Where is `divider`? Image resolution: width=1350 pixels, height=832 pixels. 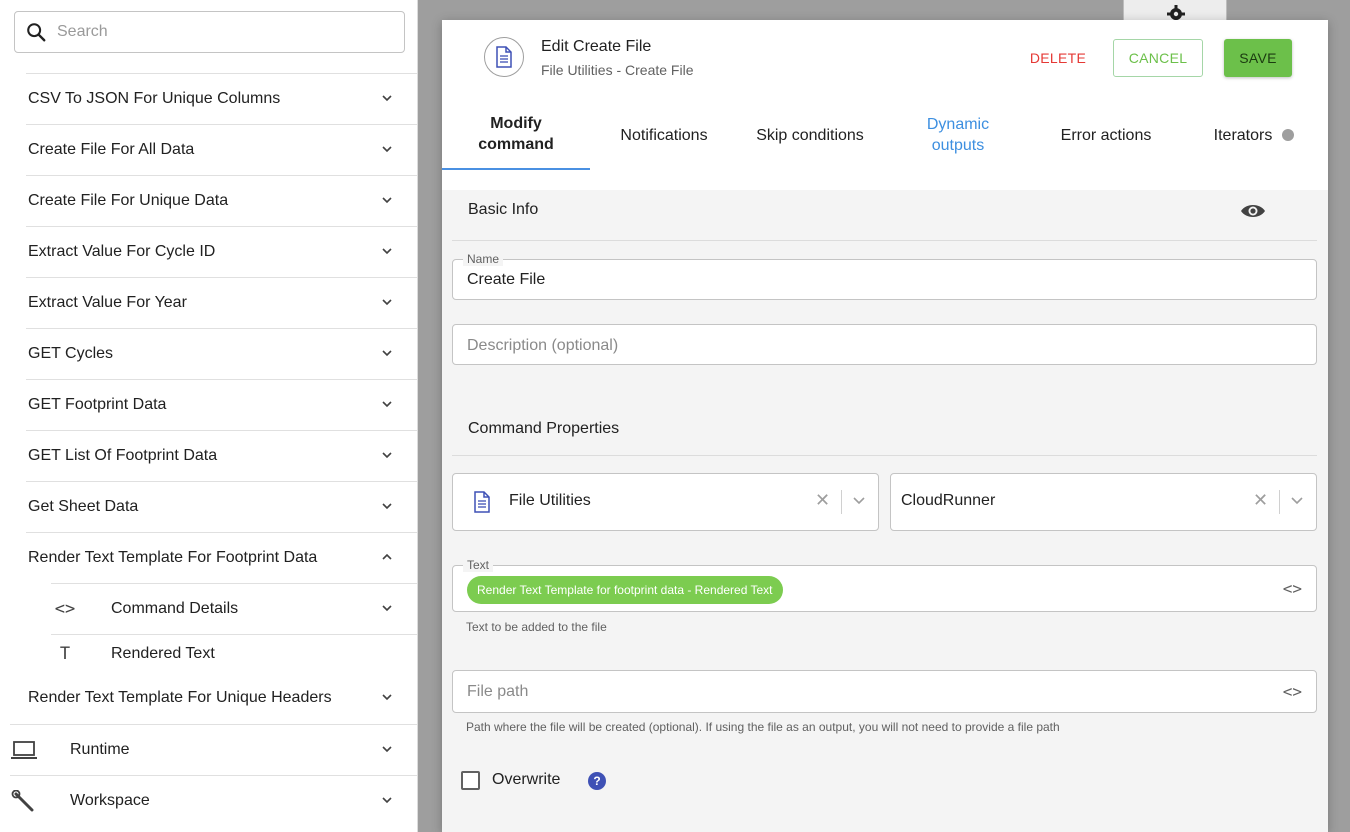
divider is located at coordinates (884, 240).